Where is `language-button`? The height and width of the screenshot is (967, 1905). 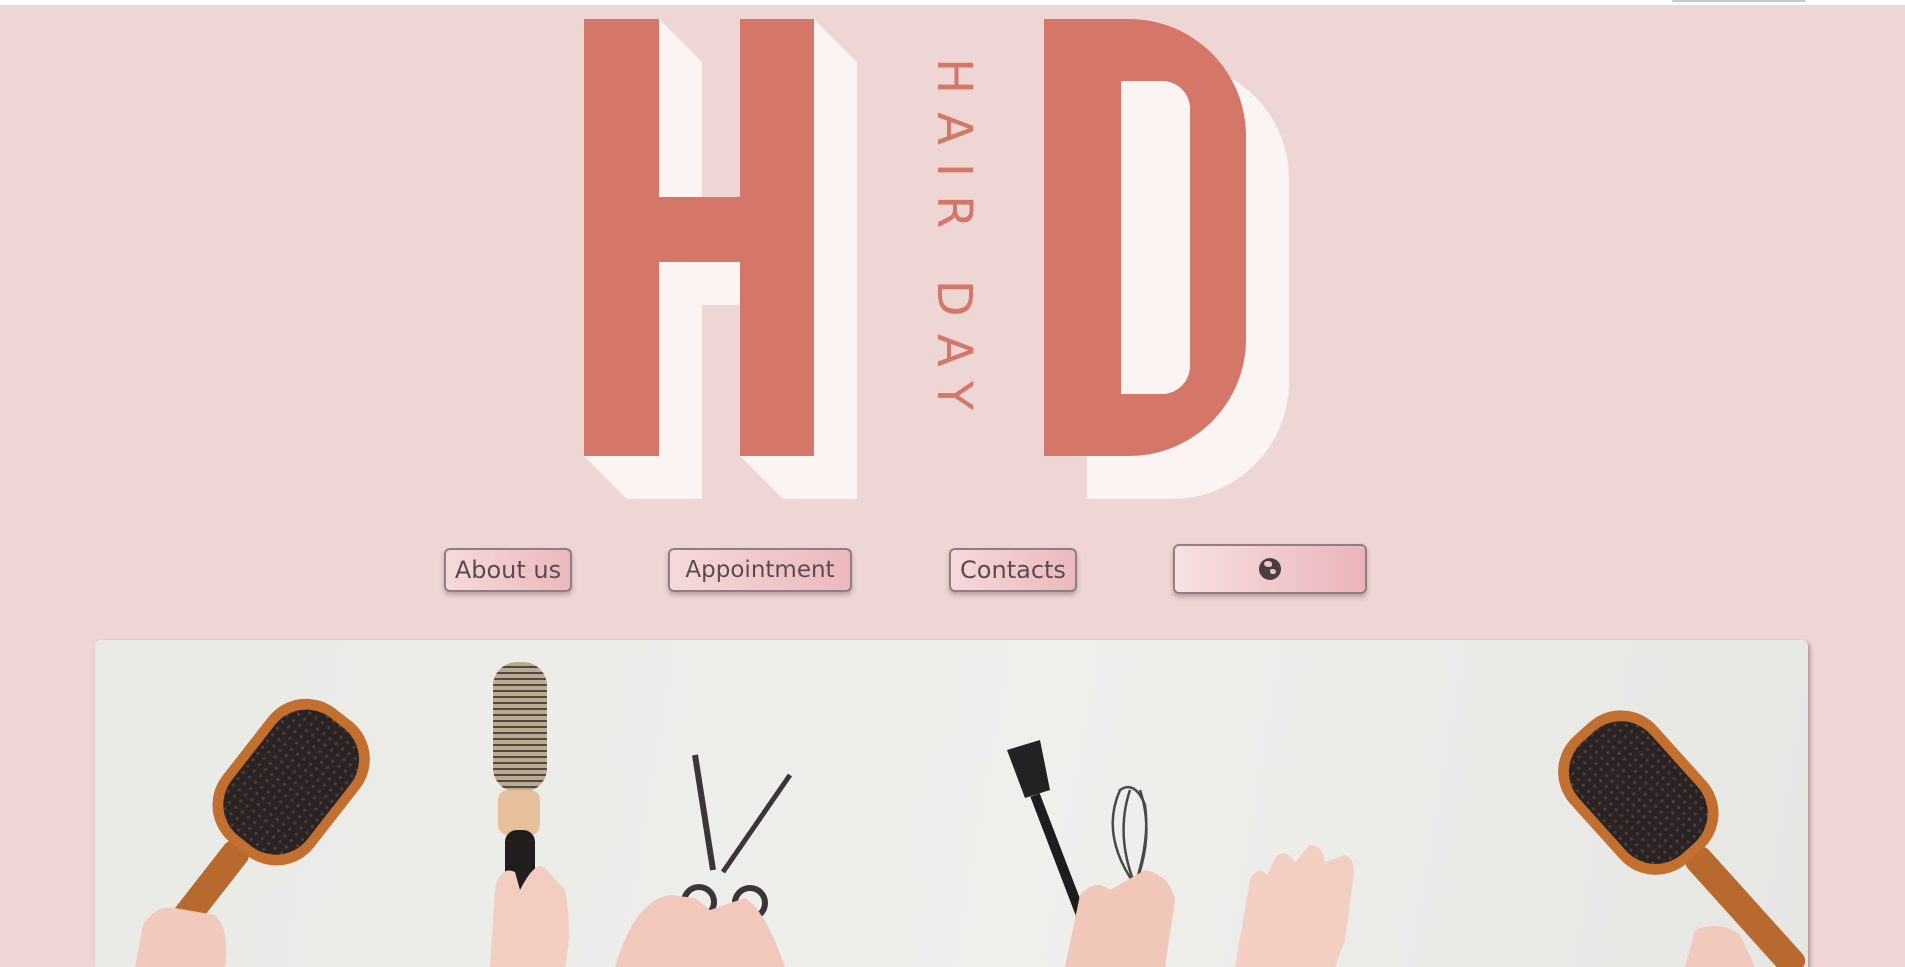 language-button is located at coordinates (1270, 569).